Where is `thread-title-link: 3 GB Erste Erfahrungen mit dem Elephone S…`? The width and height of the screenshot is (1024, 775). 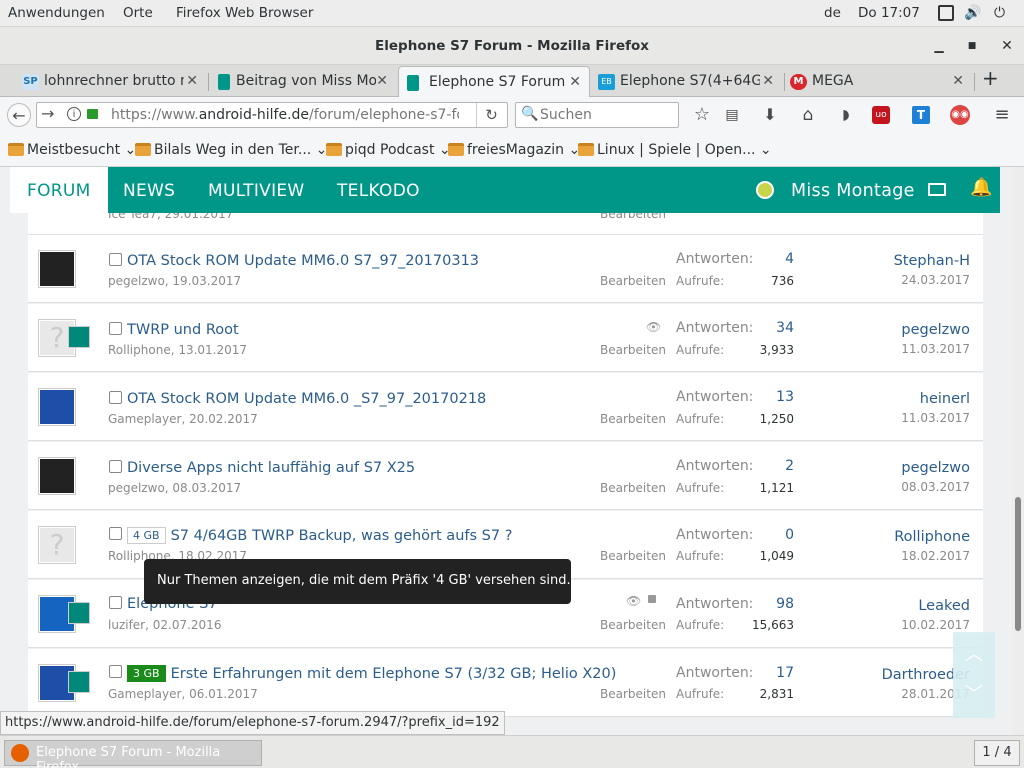 thread-title-link: 3 GB Erste Erfahrungen mit dem Elephone S… is located at coordinates (371, 673).